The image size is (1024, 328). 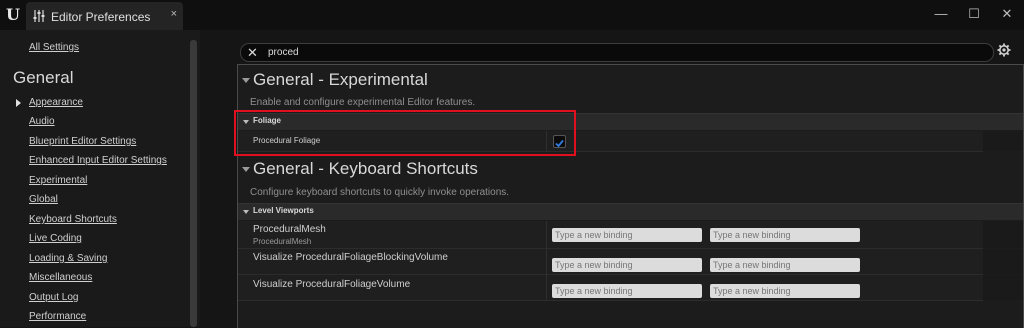 What do you see at coordinates (289, 229) in the screenshot?
I see `shortcut-label: ProceduralMesh` at bounding box center [289, 229].